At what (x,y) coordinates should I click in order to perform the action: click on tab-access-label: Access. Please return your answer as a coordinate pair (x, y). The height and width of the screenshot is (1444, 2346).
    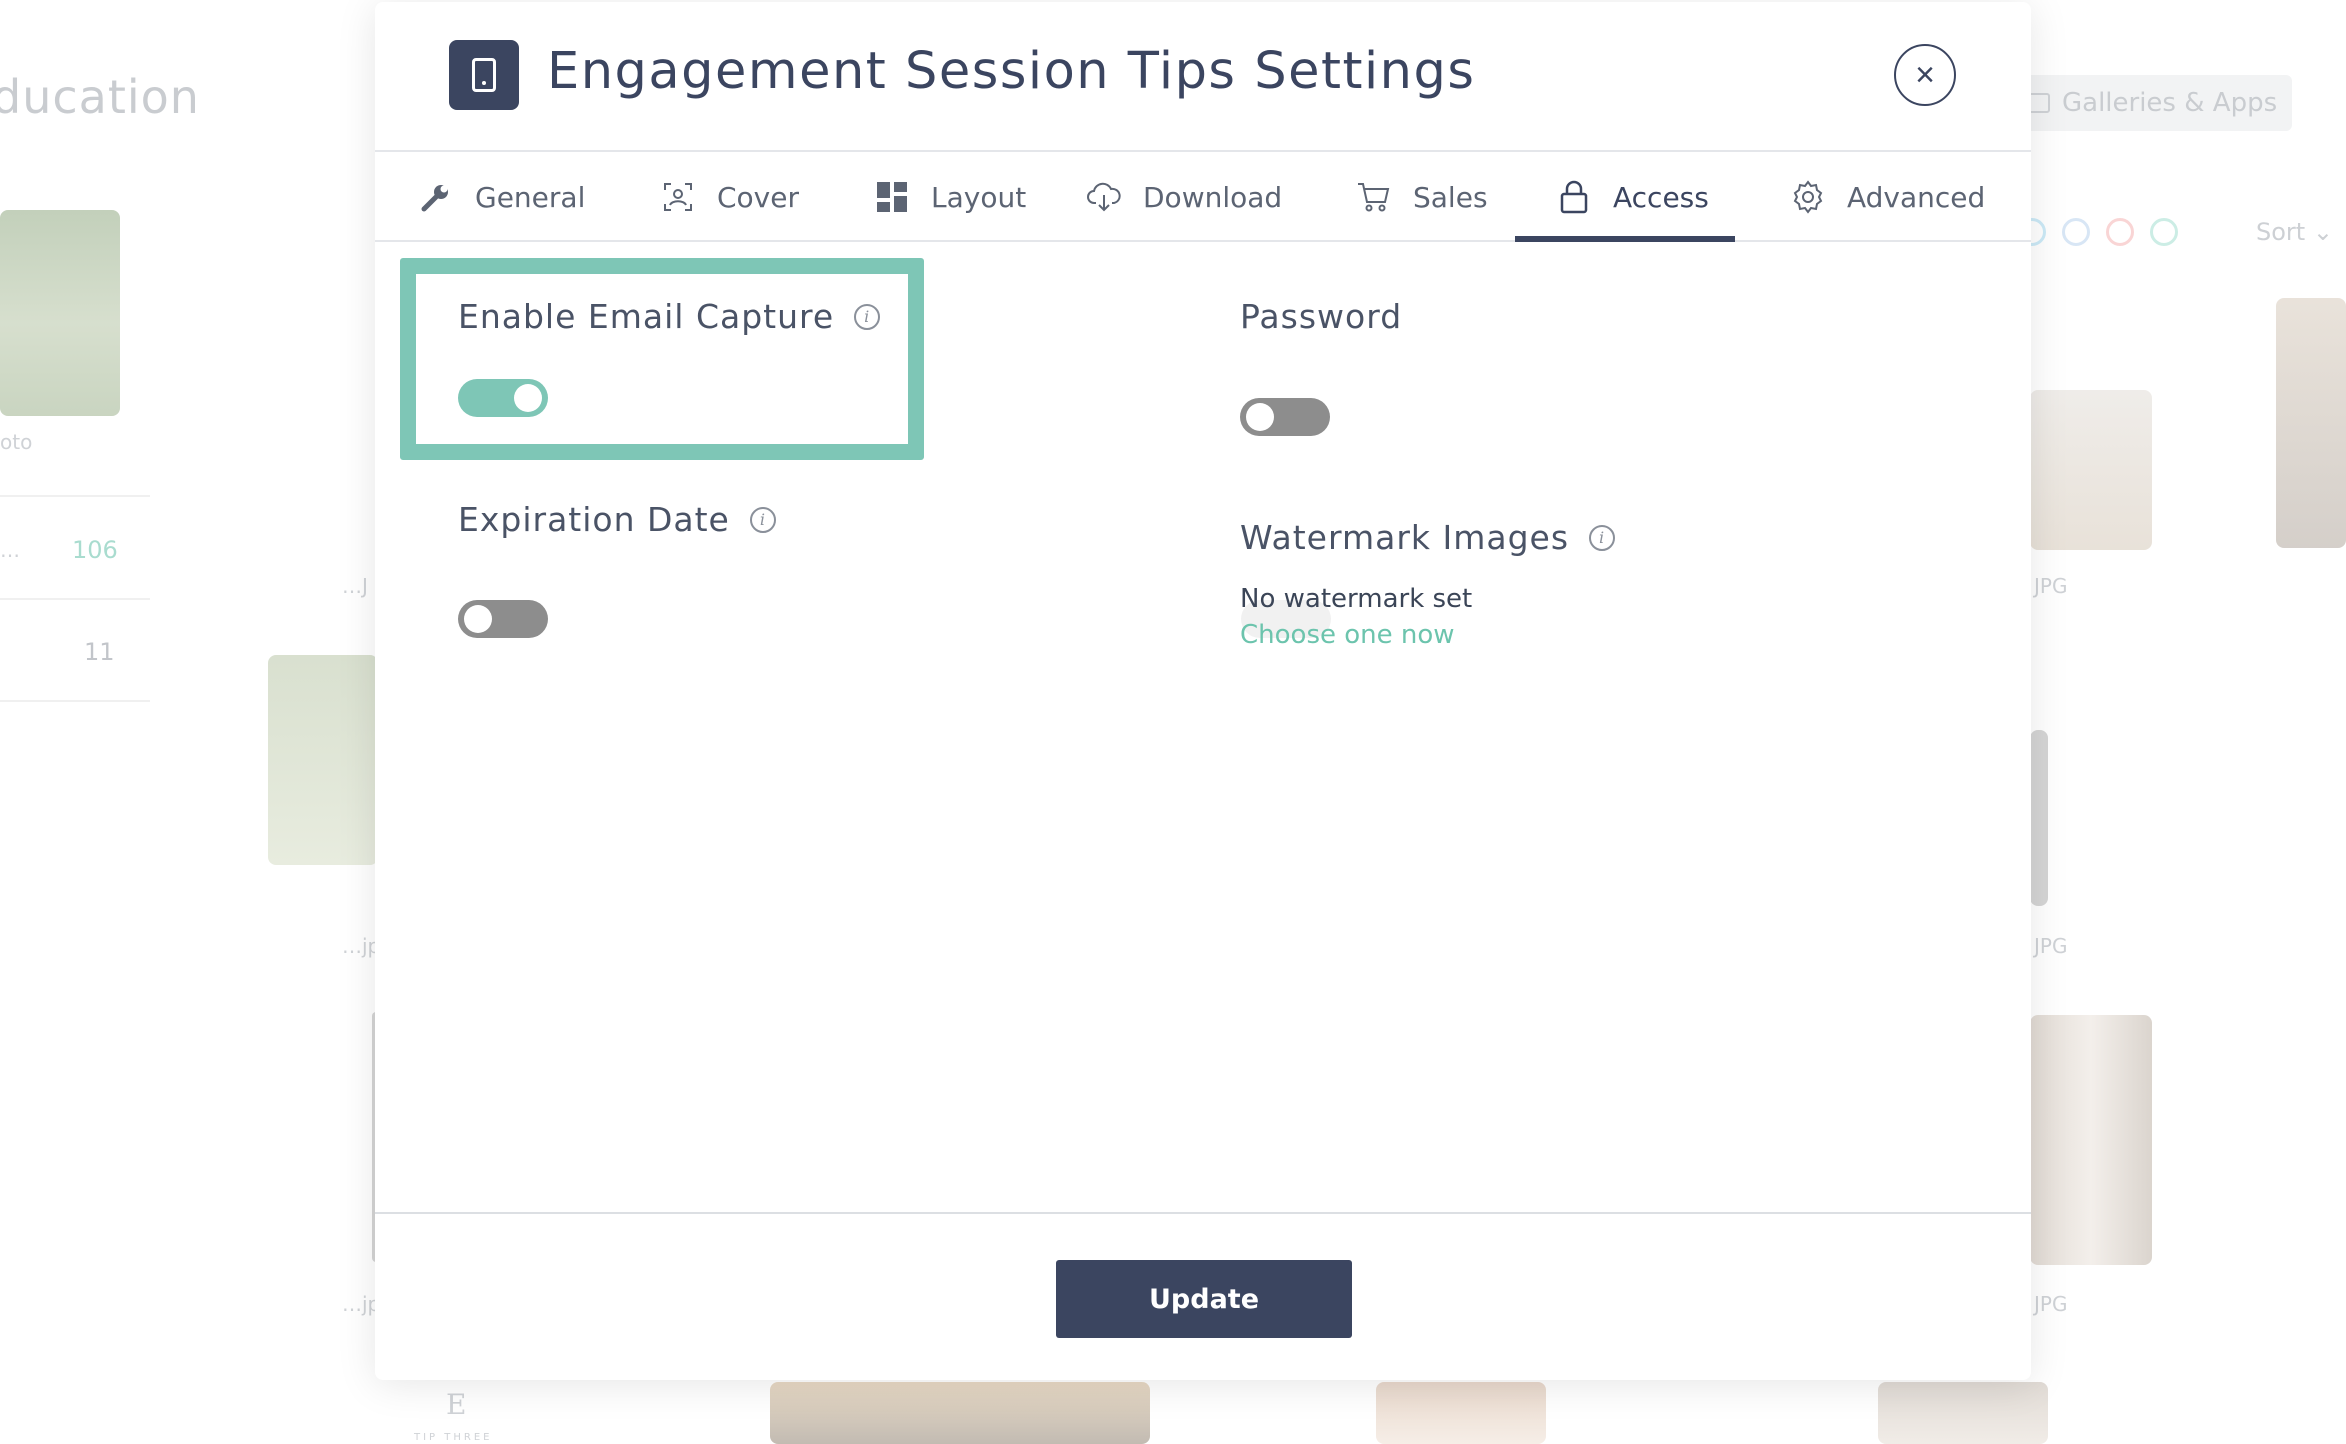
    Looking at the image, I should click on (1661, 197).